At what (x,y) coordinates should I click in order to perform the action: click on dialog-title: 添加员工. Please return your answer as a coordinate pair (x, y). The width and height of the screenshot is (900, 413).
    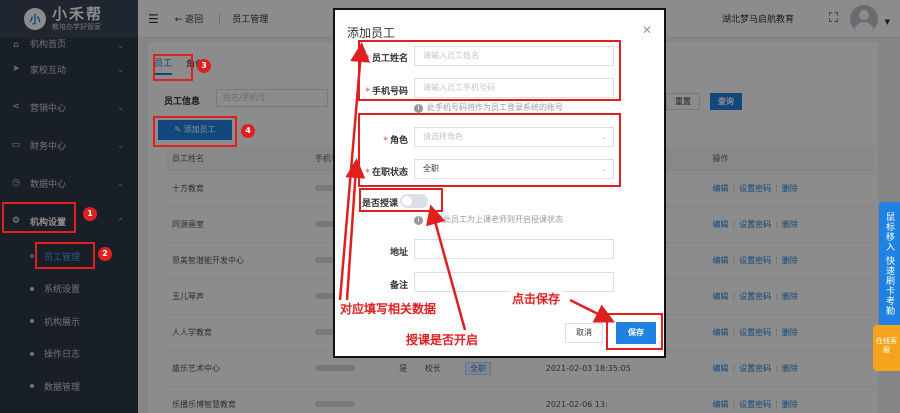
    Looking at the image, I should click on (371, 33).